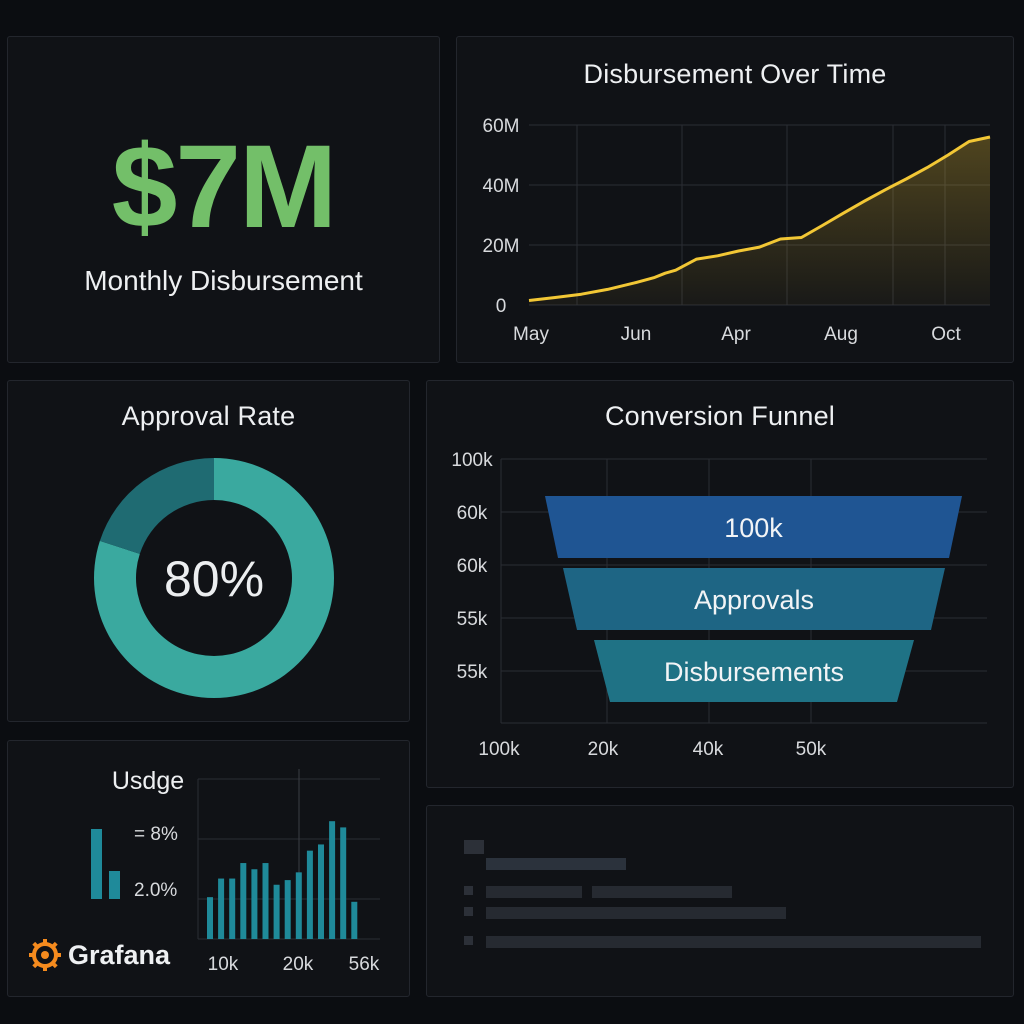 Image resolution: width=1024 pixels, height=1024 pixels. What do you see at coordinates (531, 334) in the screenshot?
I see `x-tick-label: May` at bounding box center [531, 334].